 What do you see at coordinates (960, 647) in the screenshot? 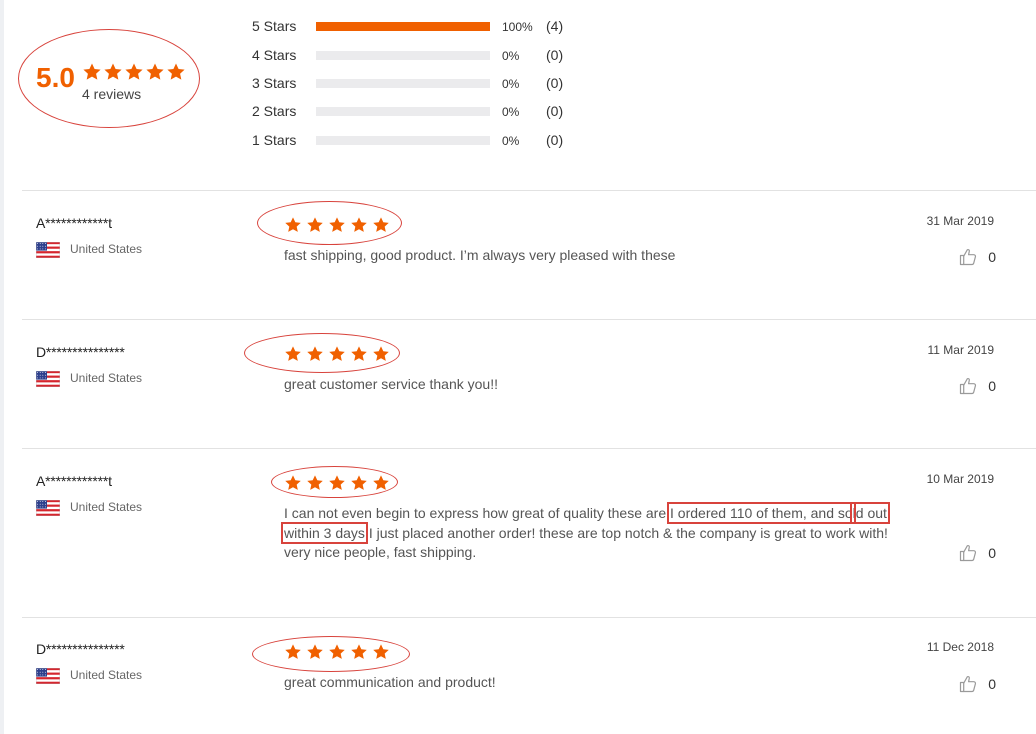
I see `review-date: 11 Dec 2018` at bounding box center [960, 647].